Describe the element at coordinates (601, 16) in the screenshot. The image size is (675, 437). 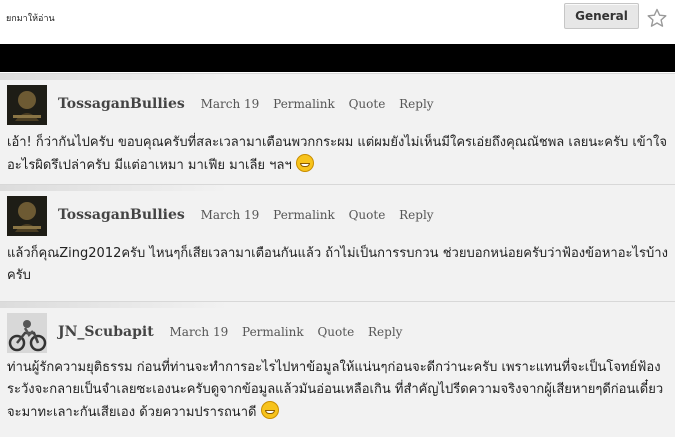
I see `general-category-button: General` at that location.